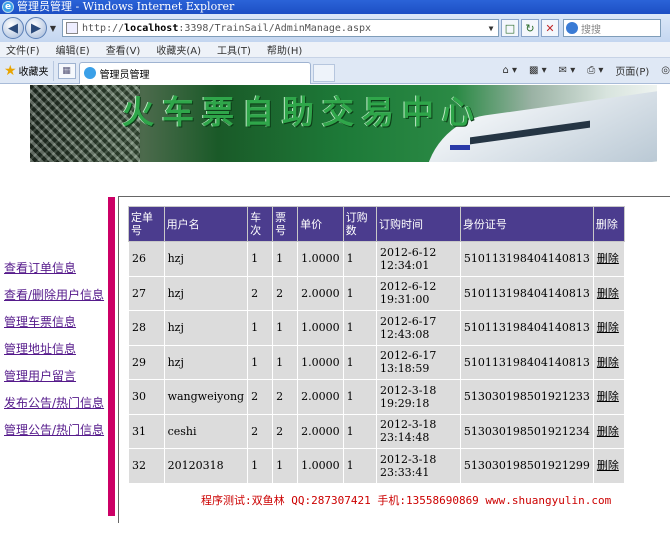  What do you see at coordinates (111, 356) in the screenshot?
I see `sidebar-divider` at bounding box center [111, 356].